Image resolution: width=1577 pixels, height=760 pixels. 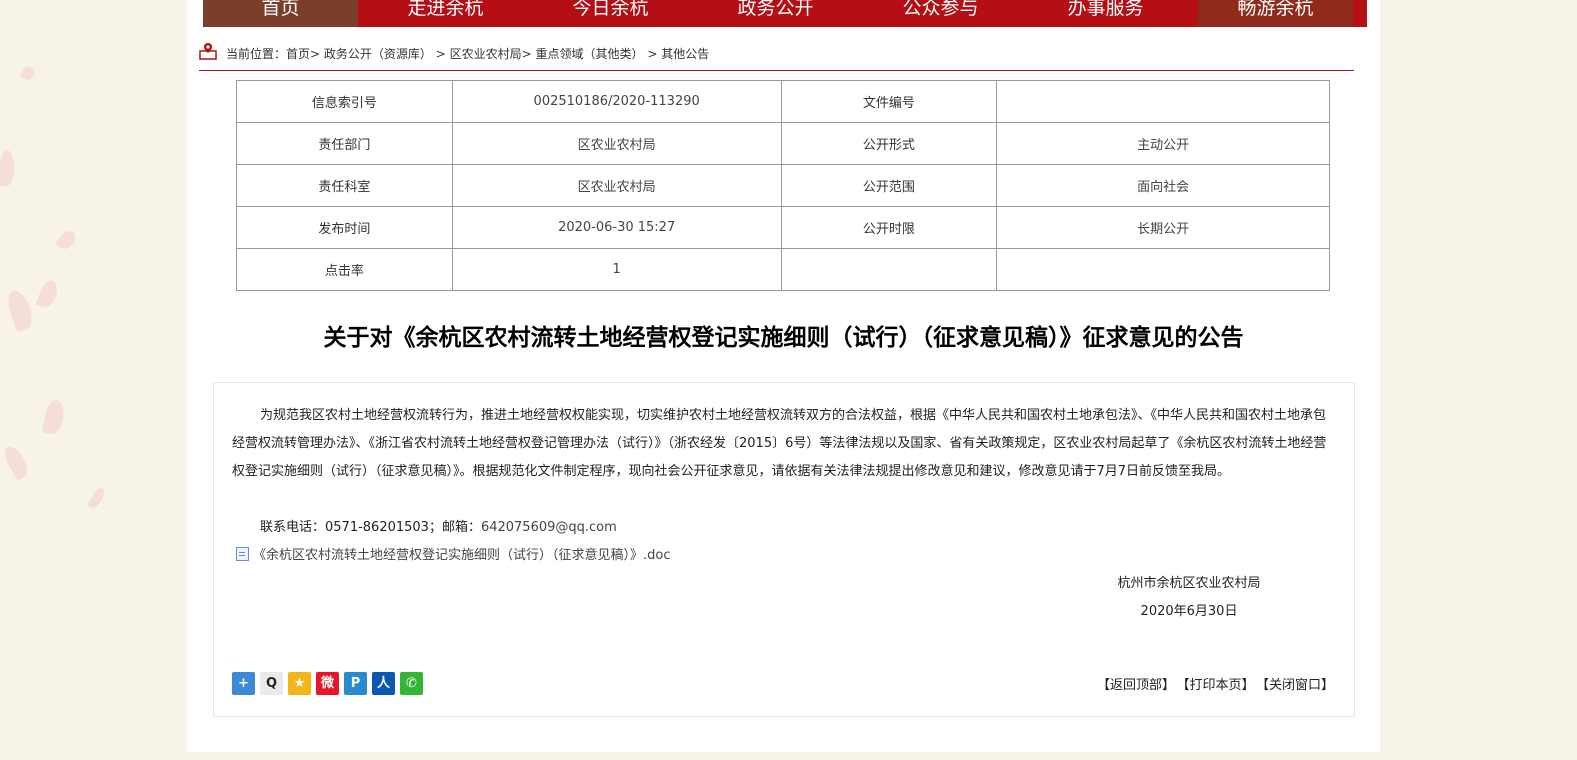 I want to click on footer-links: 【返回顶部】 【打印本页】 【关闭窗口】, so click(x=1211, y=683).